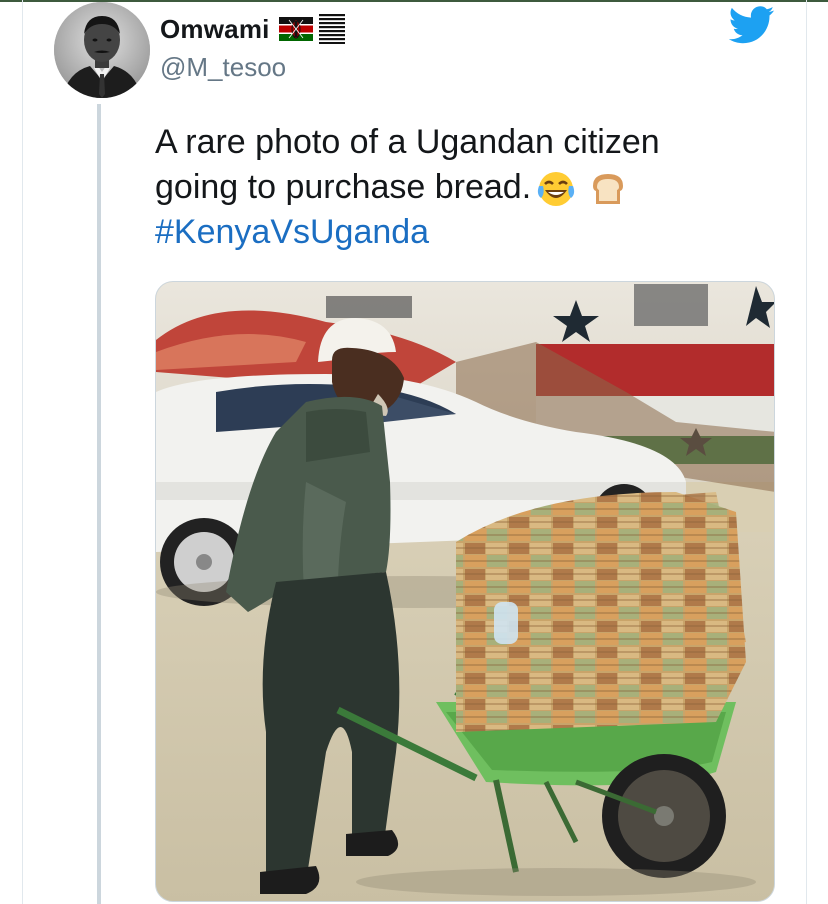 This screenshot has width=828, height=904. I want to click on twitter-bird-icon, so click(752, 25).